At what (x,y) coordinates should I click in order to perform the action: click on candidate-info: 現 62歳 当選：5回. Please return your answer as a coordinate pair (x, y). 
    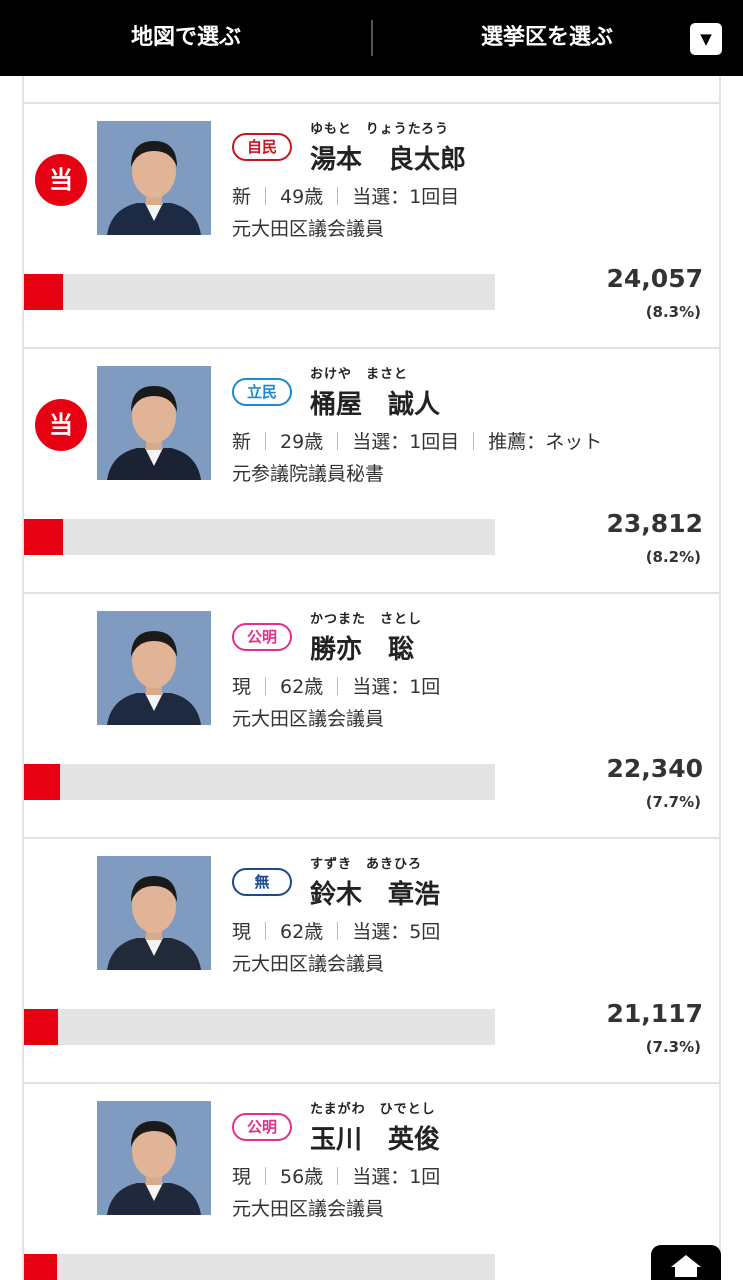
    Looking at the image, I should click on (336, 930).